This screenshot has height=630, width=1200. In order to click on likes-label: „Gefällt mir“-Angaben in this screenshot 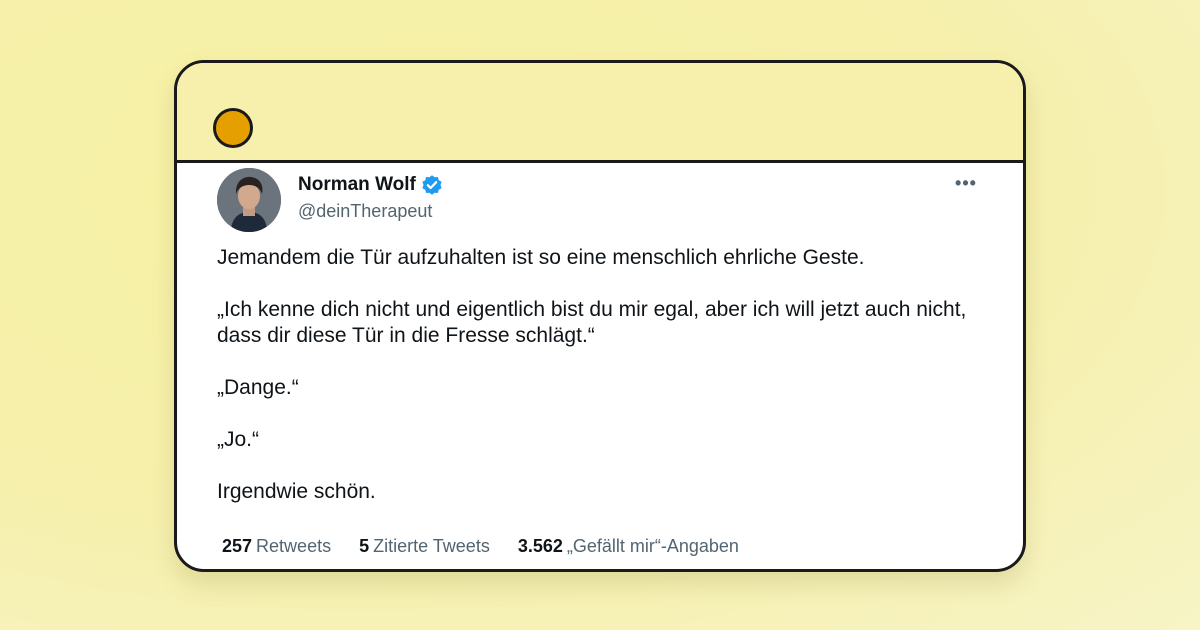, I will do `click(652, 546)`.